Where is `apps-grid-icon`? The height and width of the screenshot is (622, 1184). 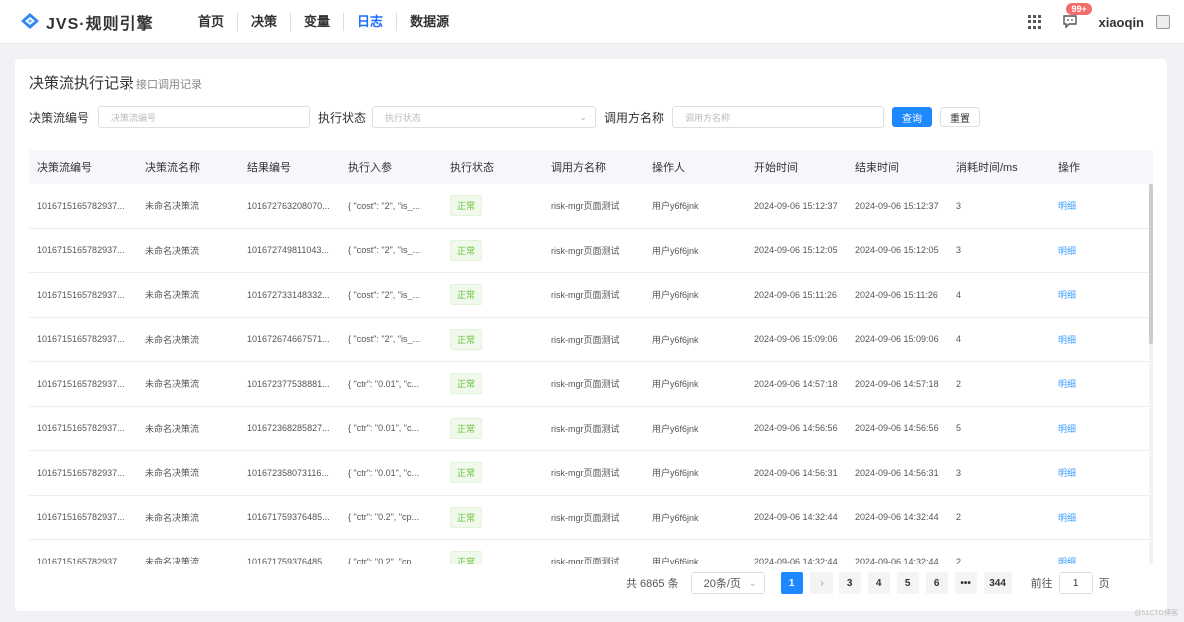
apps-grid-icon is located at coordinates (1035, 22).